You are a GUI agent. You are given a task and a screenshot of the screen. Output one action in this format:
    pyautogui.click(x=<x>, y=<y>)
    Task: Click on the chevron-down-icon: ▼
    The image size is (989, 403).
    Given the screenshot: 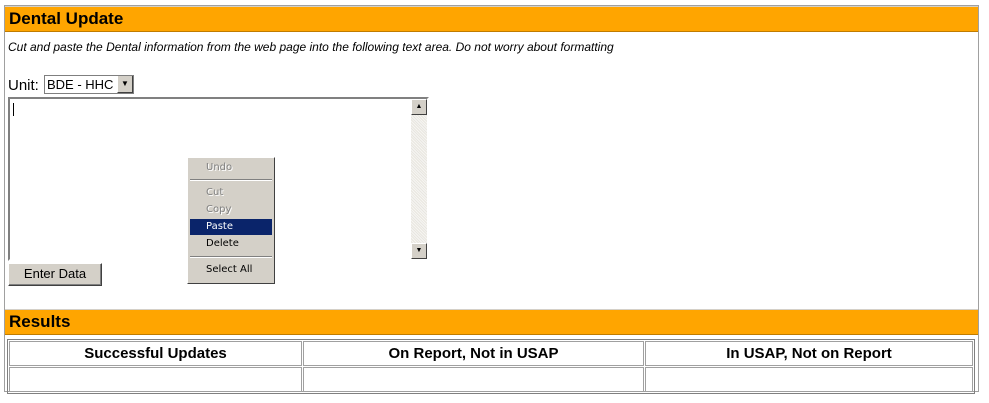 What is the action you would take?
    pyautogui.click(x=125, y=84)
    